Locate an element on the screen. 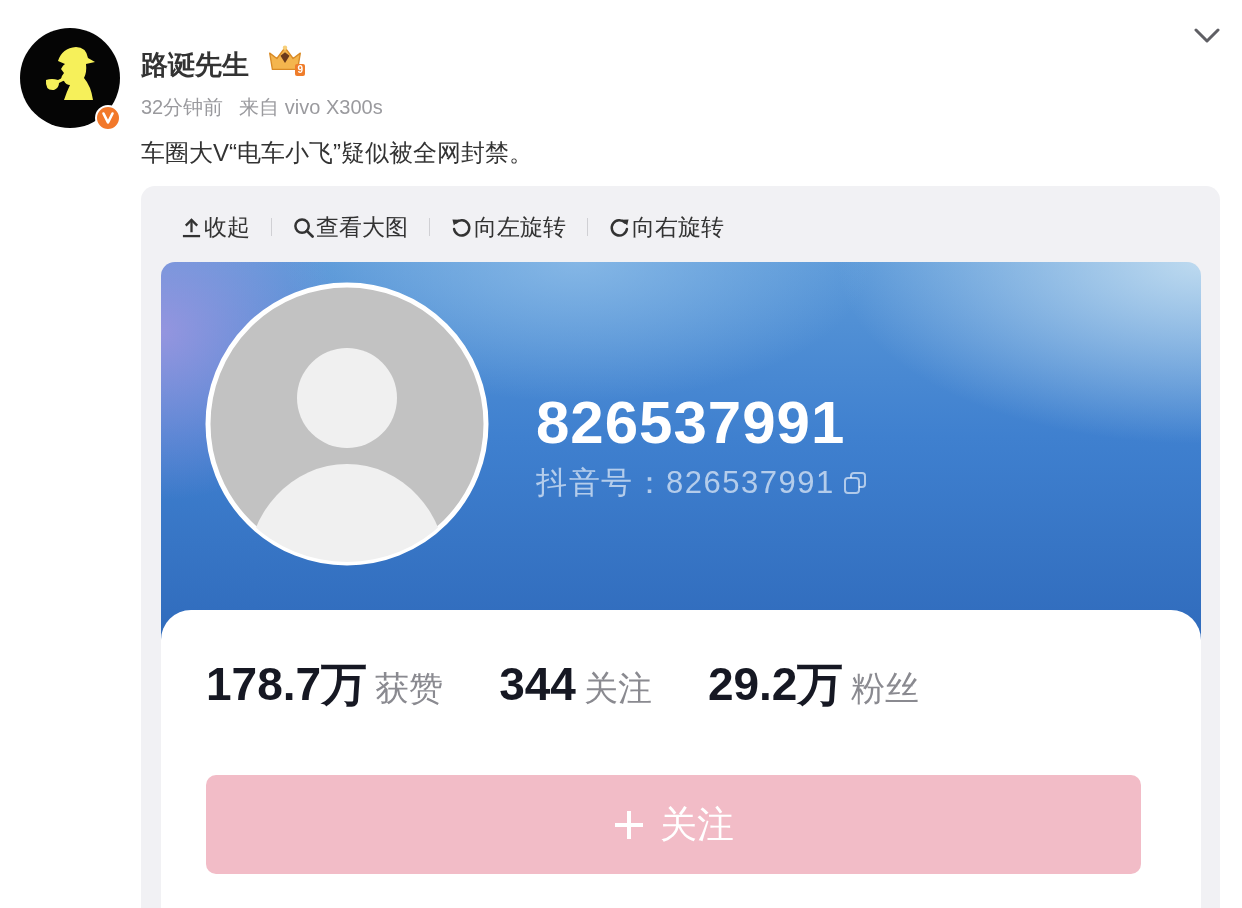 This screenshot has height=908, width=1242. profile-nickname: 826537991 is located at coordinates (691, 423).